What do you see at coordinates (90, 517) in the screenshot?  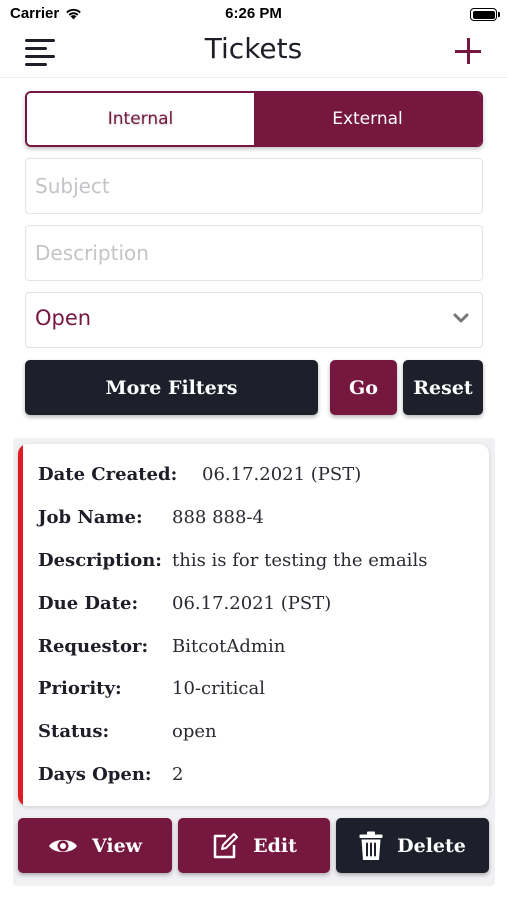 I see `field-label: Job Name:` at bounding box center [90, 517].